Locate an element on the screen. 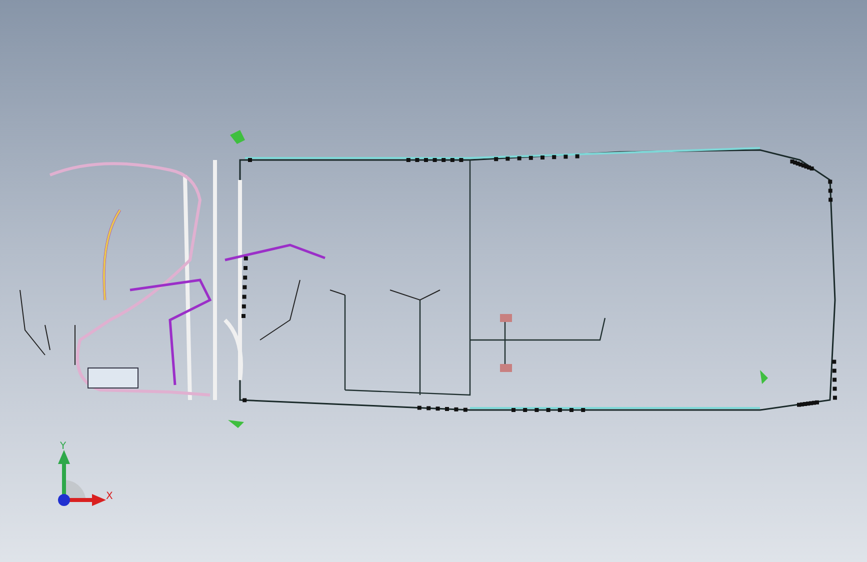  x-axis-label: X is located at coordinates (109, 497).